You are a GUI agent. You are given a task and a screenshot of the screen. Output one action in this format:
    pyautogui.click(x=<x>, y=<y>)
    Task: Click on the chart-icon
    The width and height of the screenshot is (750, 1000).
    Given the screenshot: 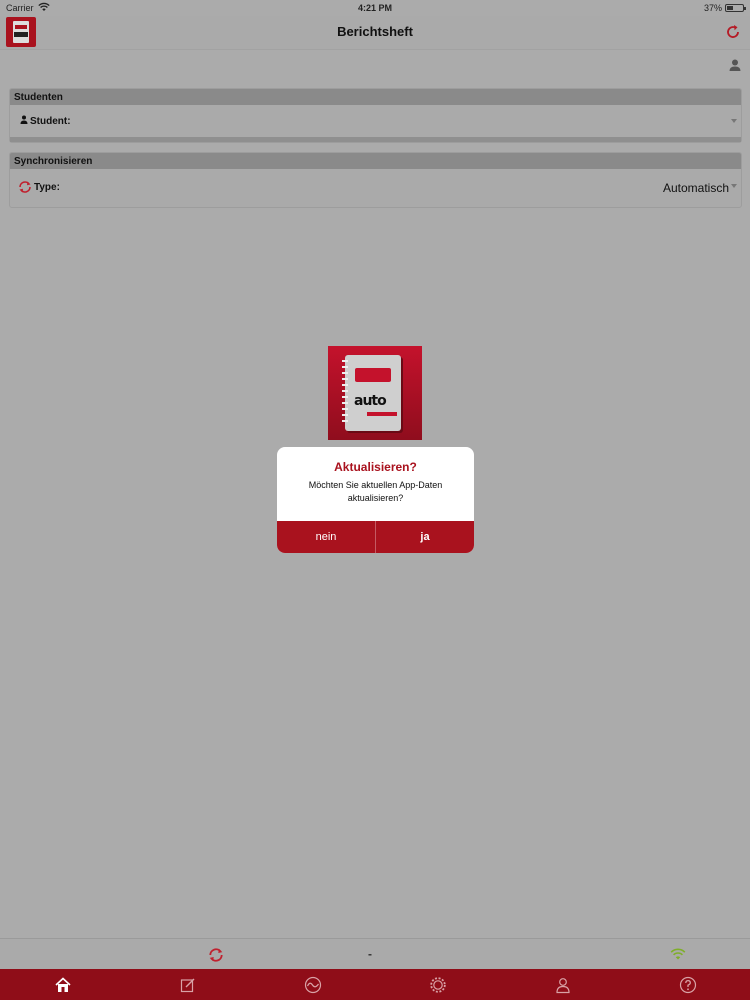 What is the action you would take?
    pyautogui.click(x=312, y=985)
    